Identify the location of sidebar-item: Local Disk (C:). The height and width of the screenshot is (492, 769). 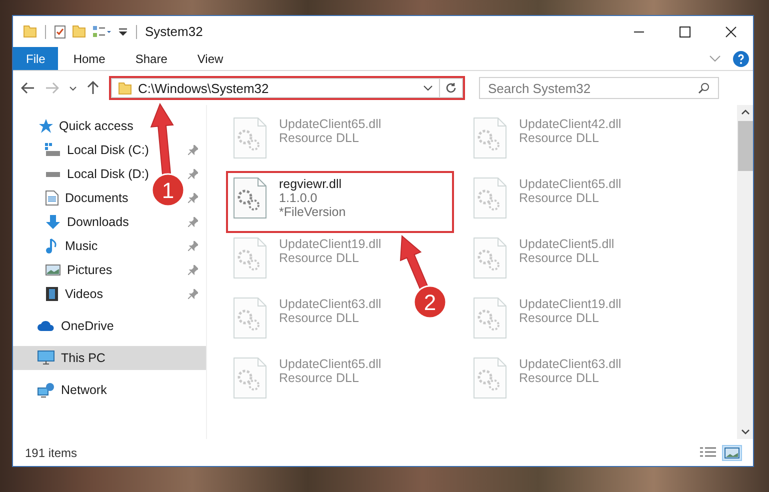
(97, 150).